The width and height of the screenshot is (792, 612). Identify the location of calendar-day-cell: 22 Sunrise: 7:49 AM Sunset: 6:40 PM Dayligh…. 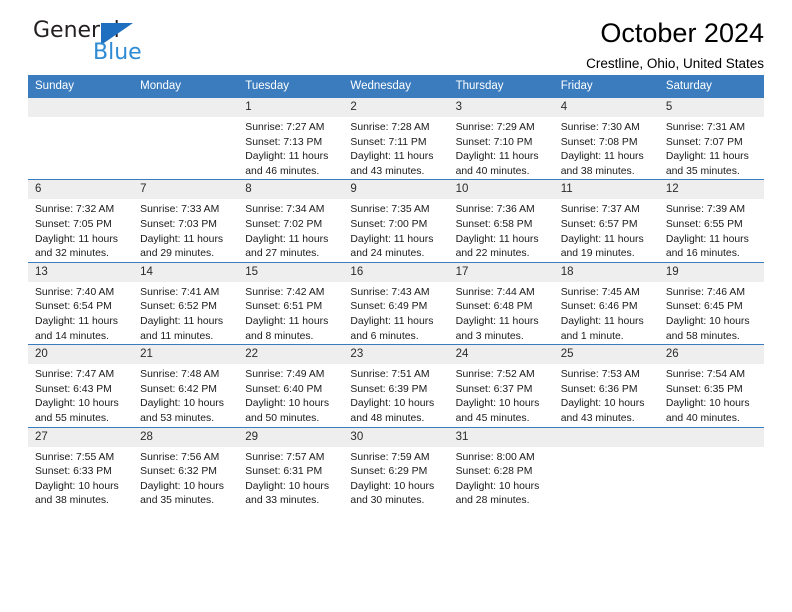
(291, 385).